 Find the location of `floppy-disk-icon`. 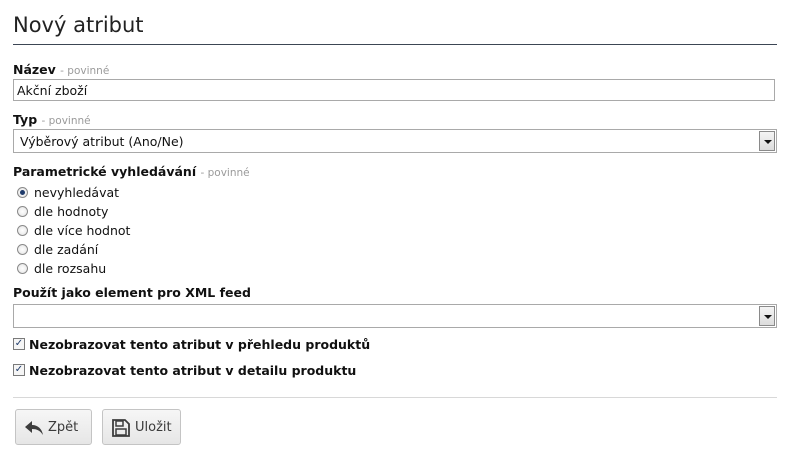

floppy-disk-icon is located at coordinates (121, 428).